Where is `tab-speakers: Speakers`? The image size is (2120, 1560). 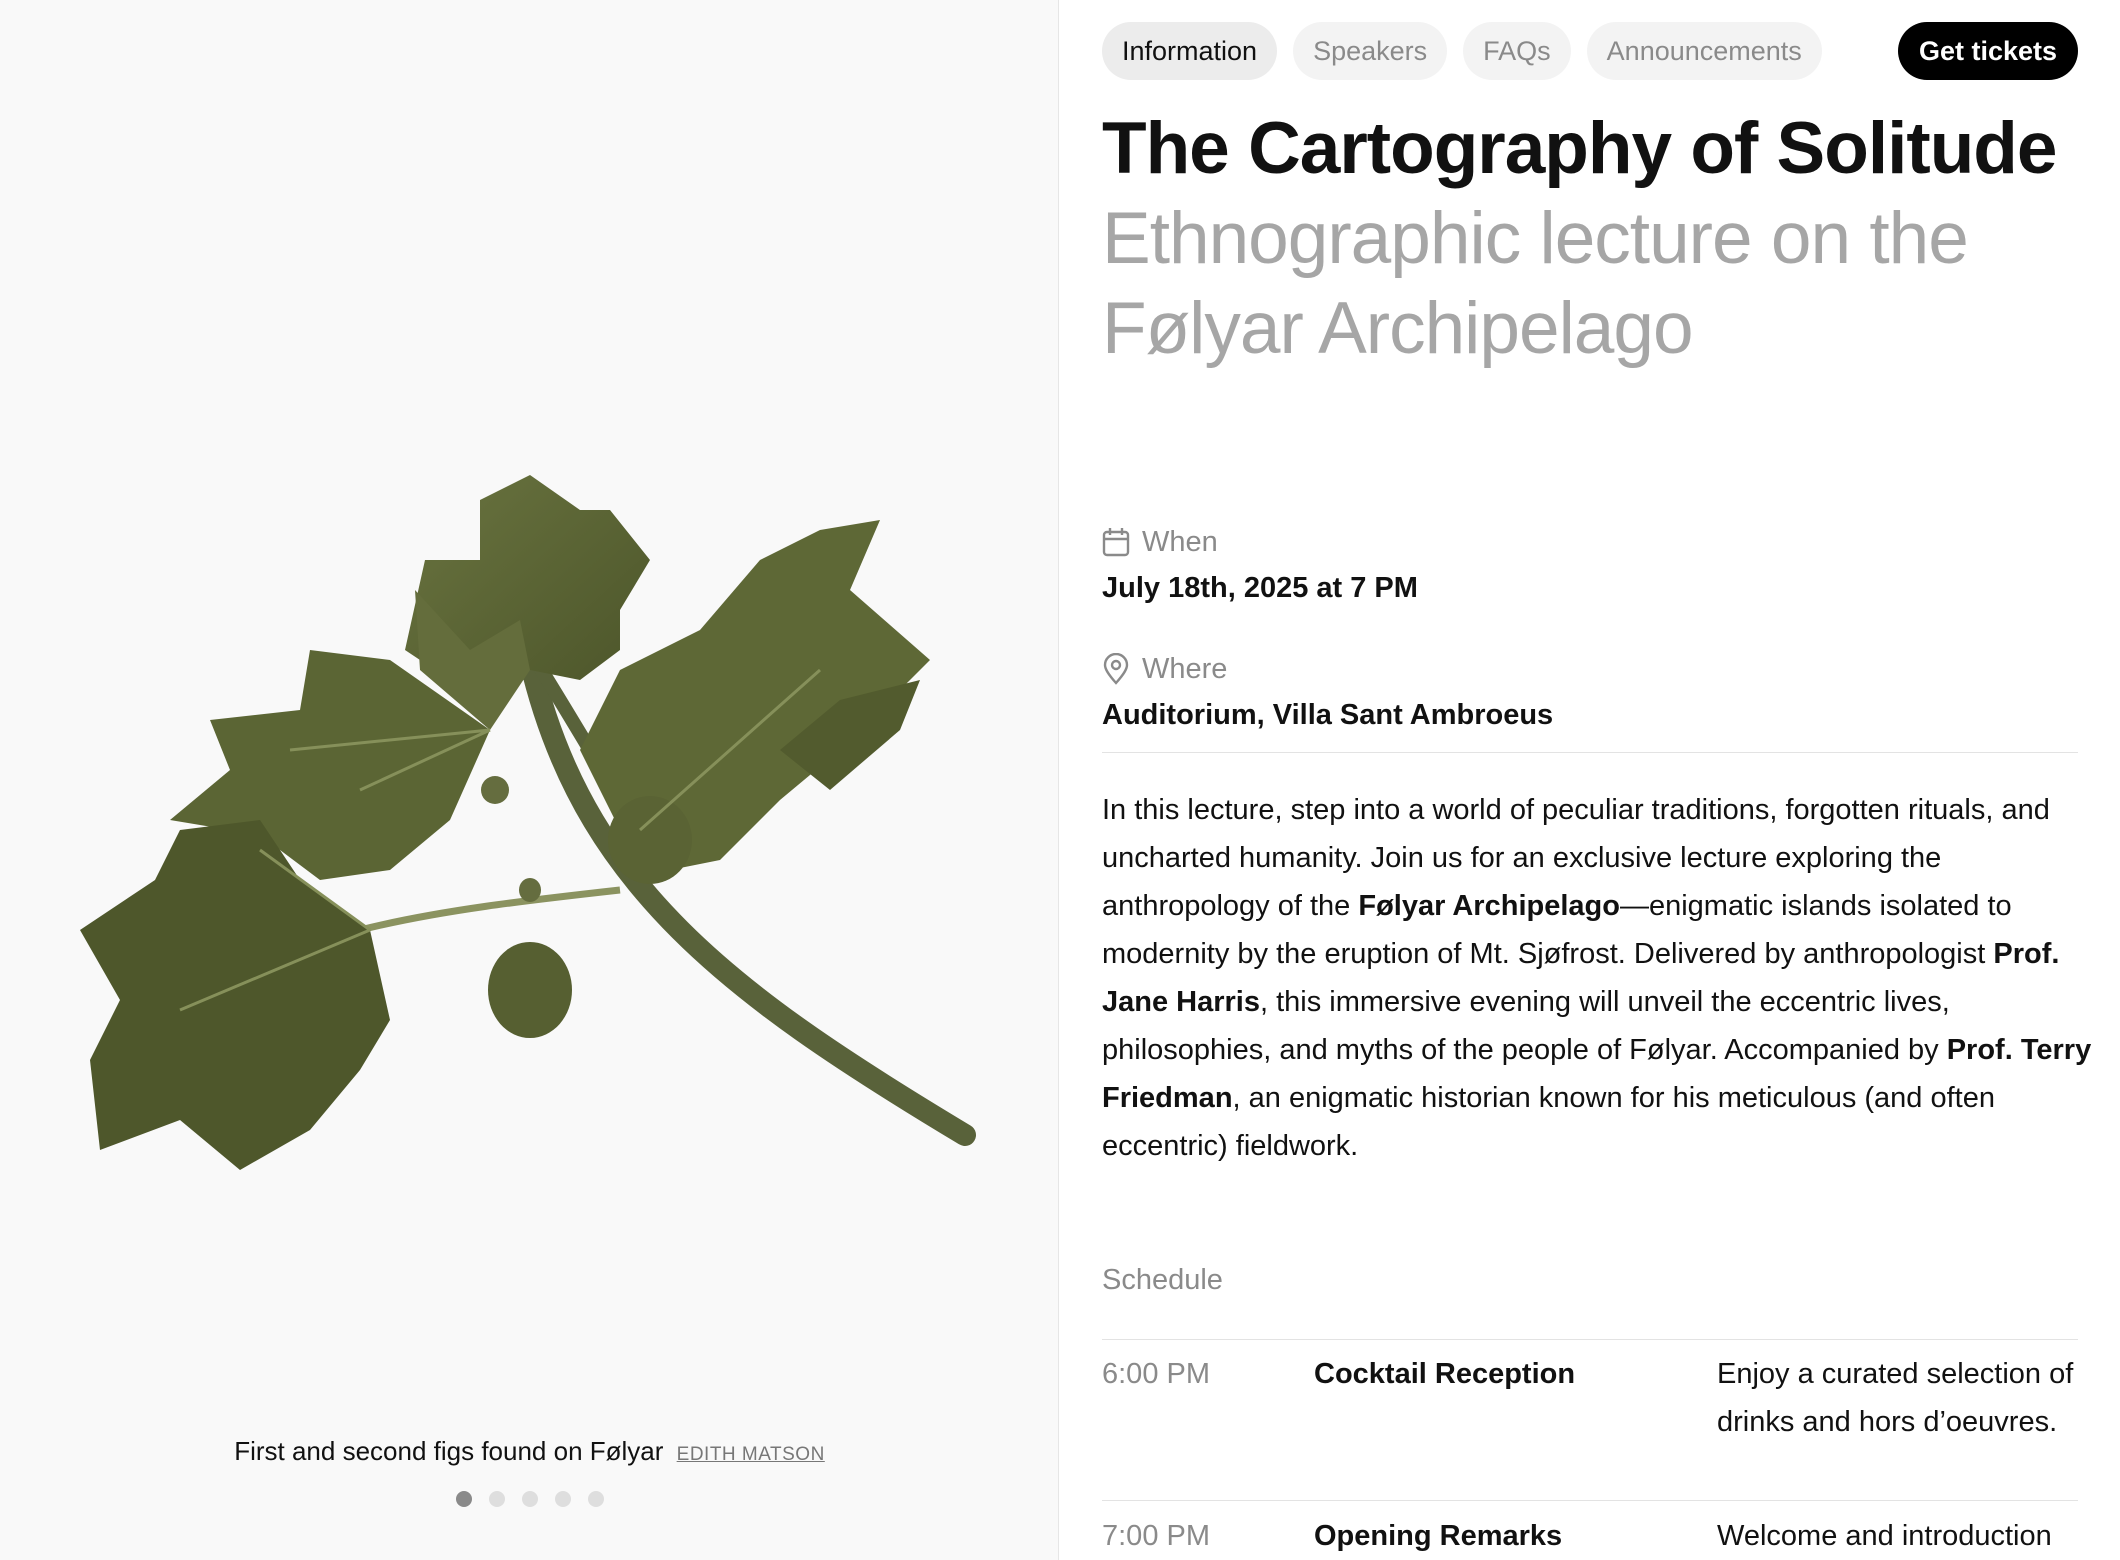
tab-speakers: Speakers is located at coordinates (1370, 51).